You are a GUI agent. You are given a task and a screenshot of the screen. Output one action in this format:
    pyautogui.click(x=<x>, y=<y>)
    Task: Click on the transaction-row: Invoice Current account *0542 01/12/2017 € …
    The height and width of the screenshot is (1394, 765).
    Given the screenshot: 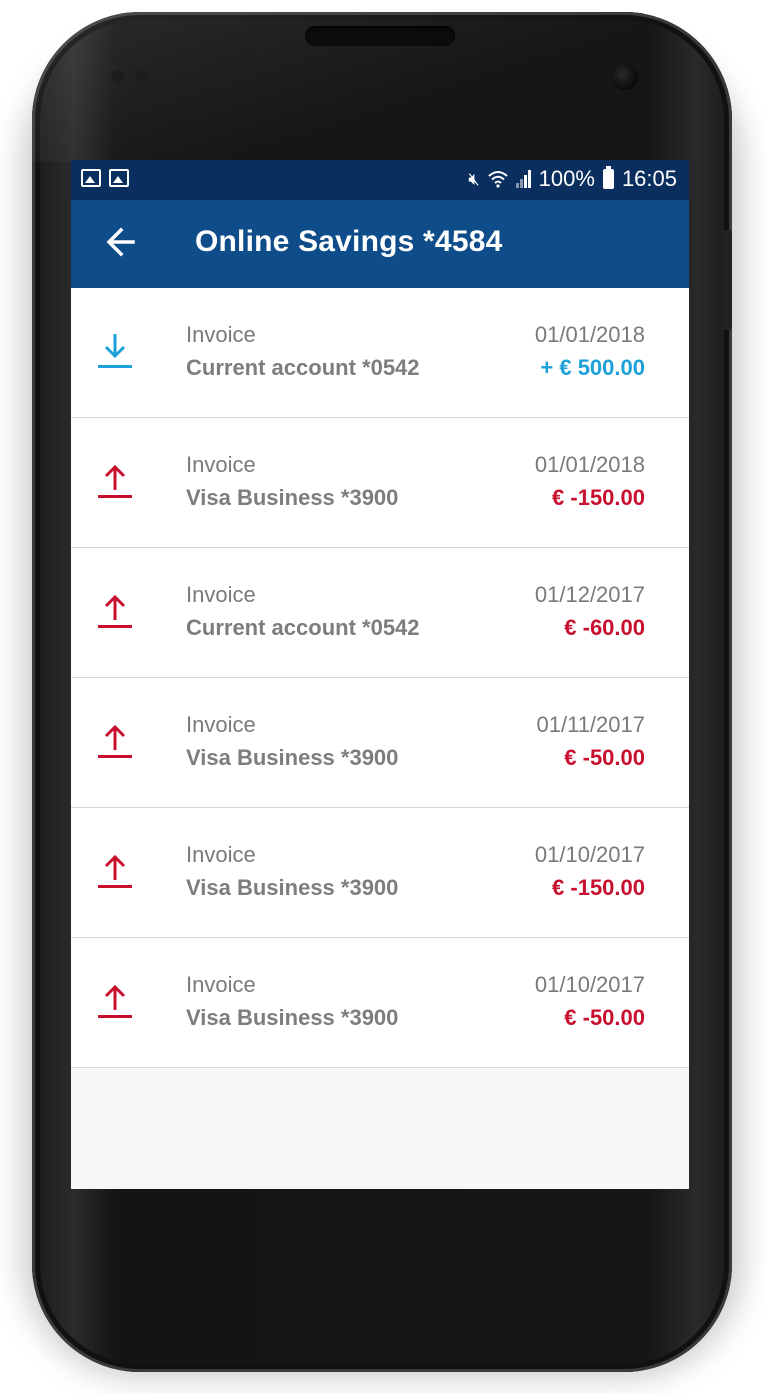 What is the action you would take?
    pyautogui.click(x=380, y=613)
    